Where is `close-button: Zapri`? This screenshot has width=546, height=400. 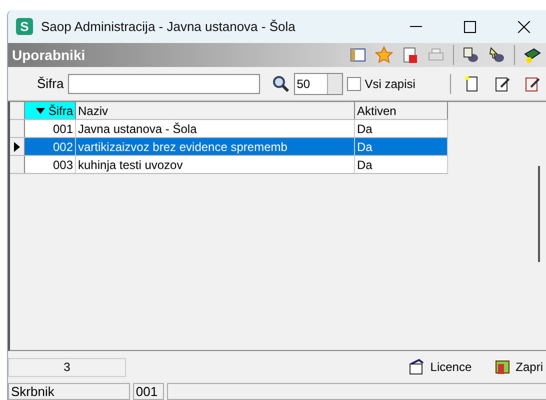
close-button: Zapri is located at coordinates (518, 367).